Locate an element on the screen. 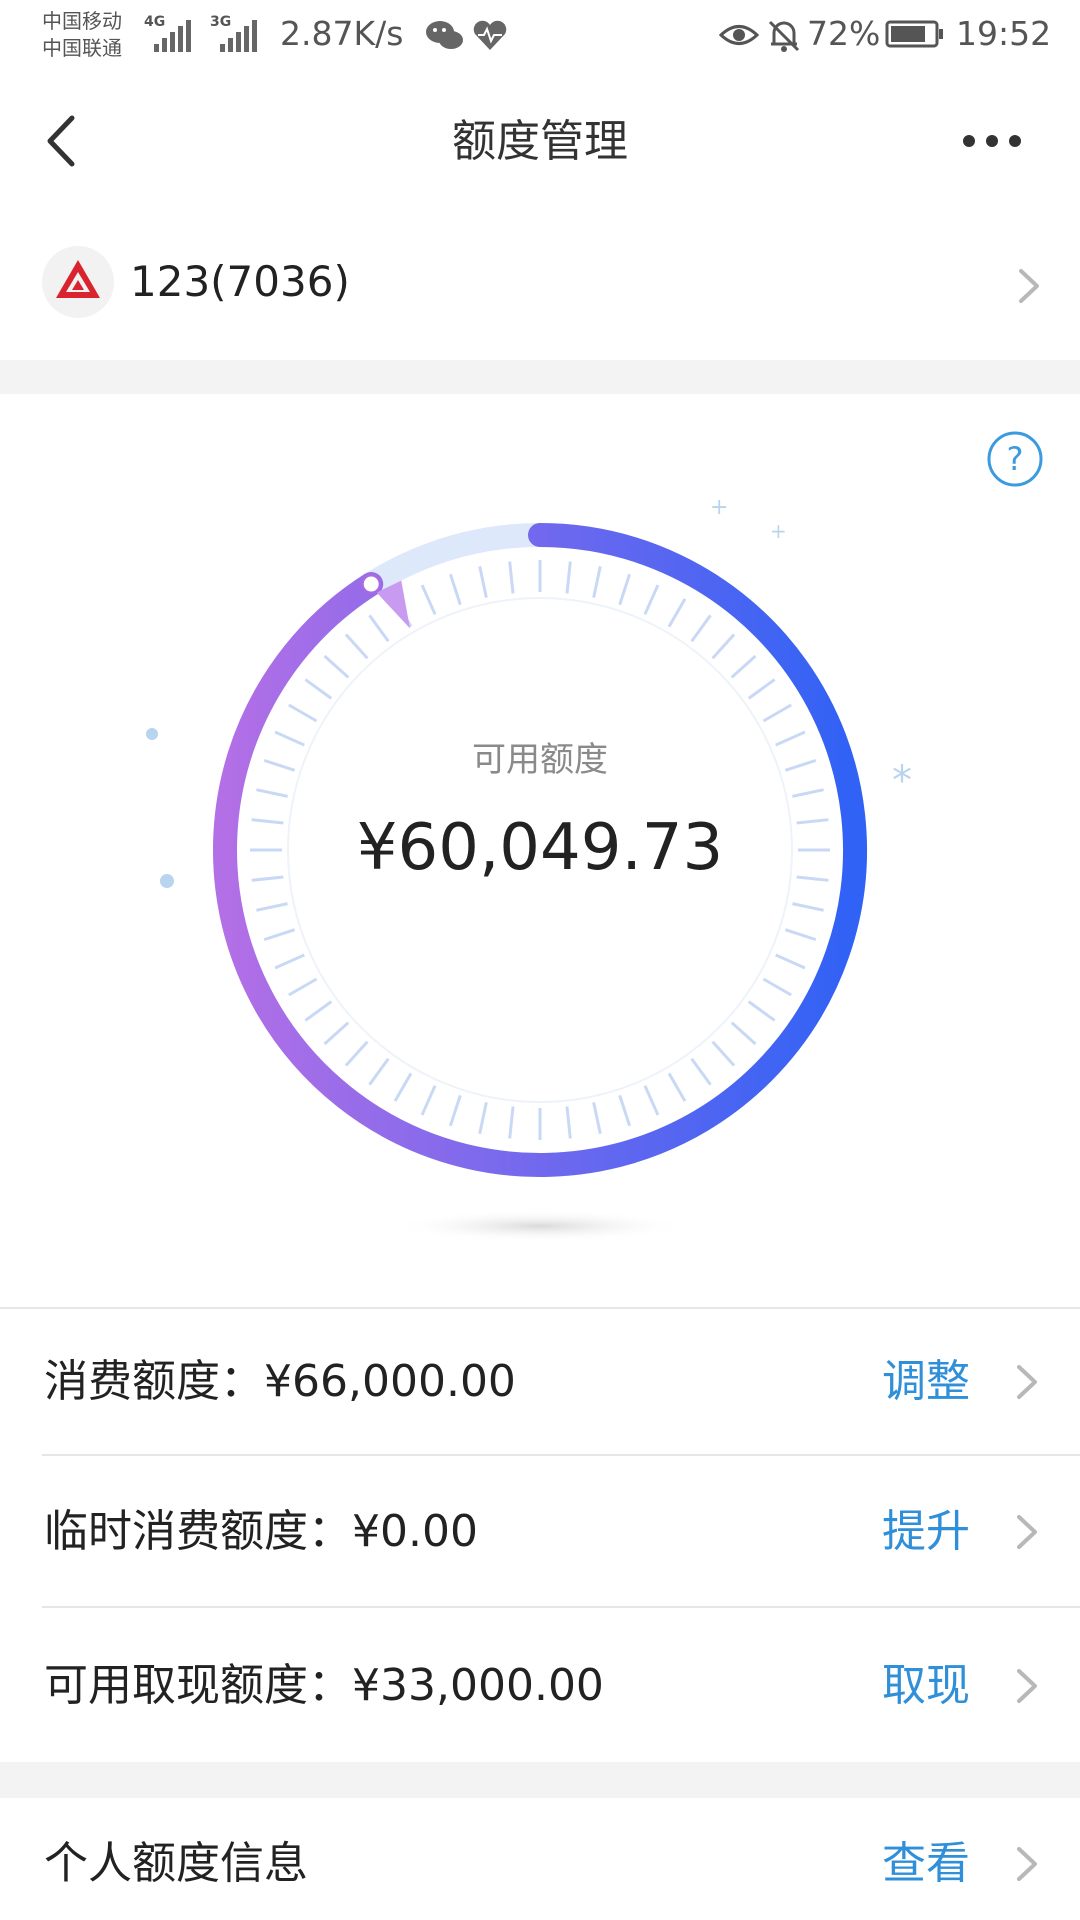 The image size is (1080, 1920). row-personal-limit-info: 个人额度信息 查看 is located at coordinates (540, 1859).